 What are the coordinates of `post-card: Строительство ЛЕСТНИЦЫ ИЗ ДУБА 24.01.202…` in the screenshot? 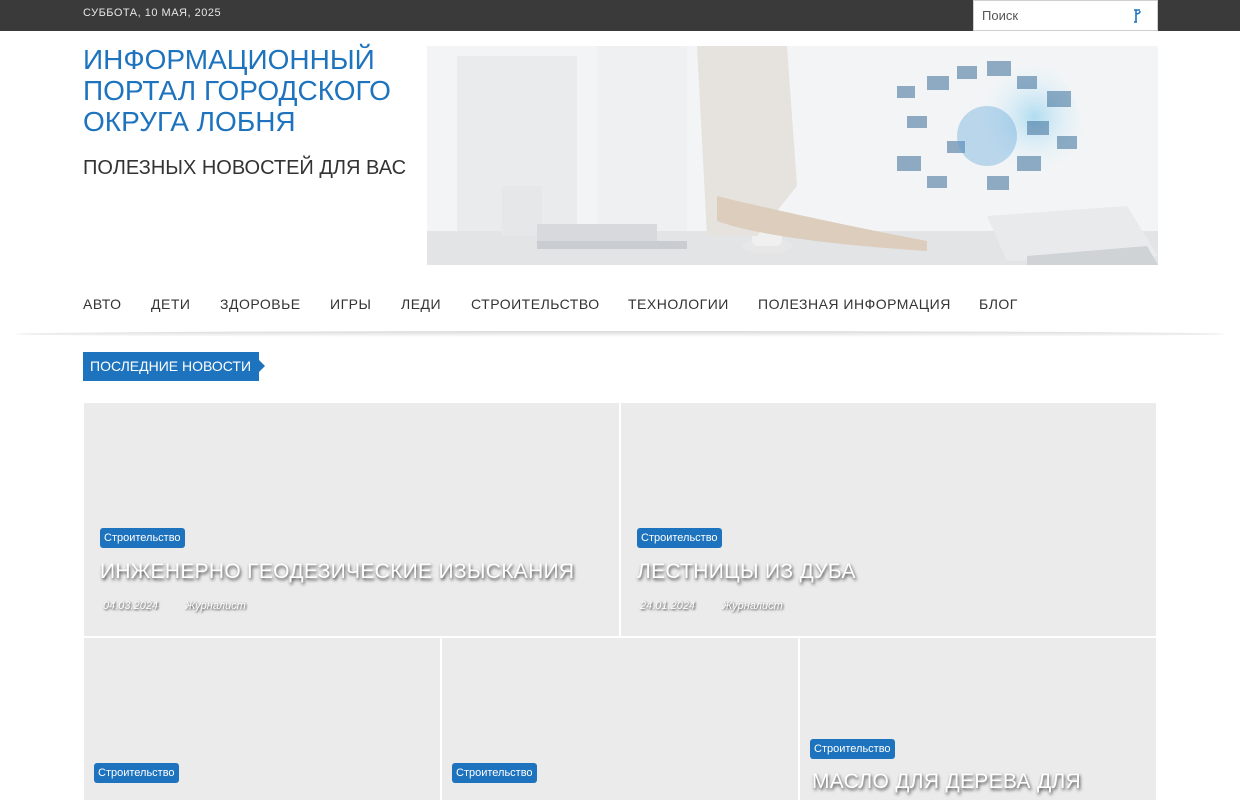 It's located at (888, 519).